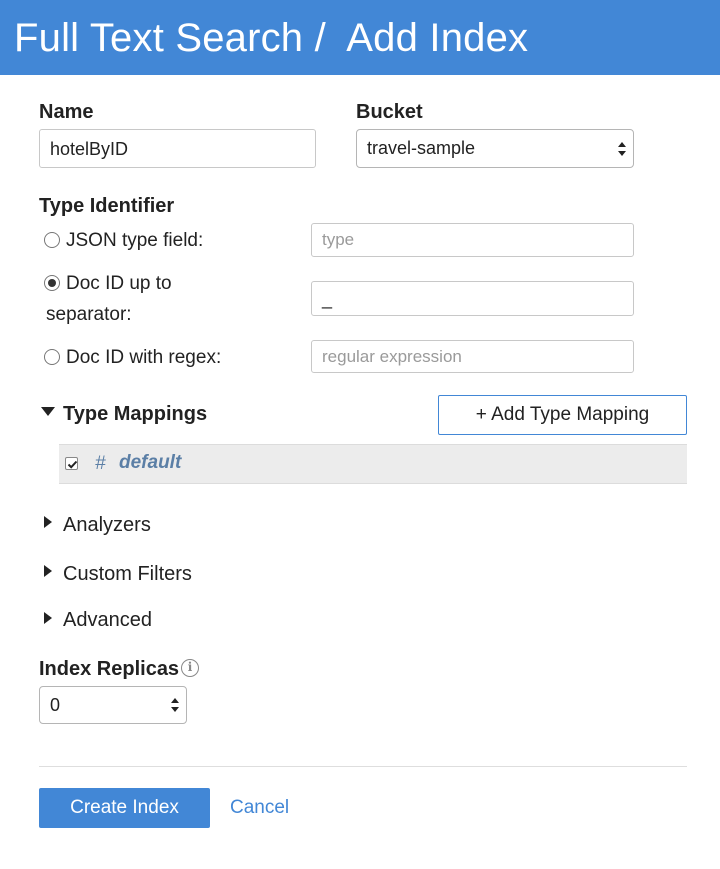  I want to click on page-title: Full Text Search / Add Index, so click(271, 38).